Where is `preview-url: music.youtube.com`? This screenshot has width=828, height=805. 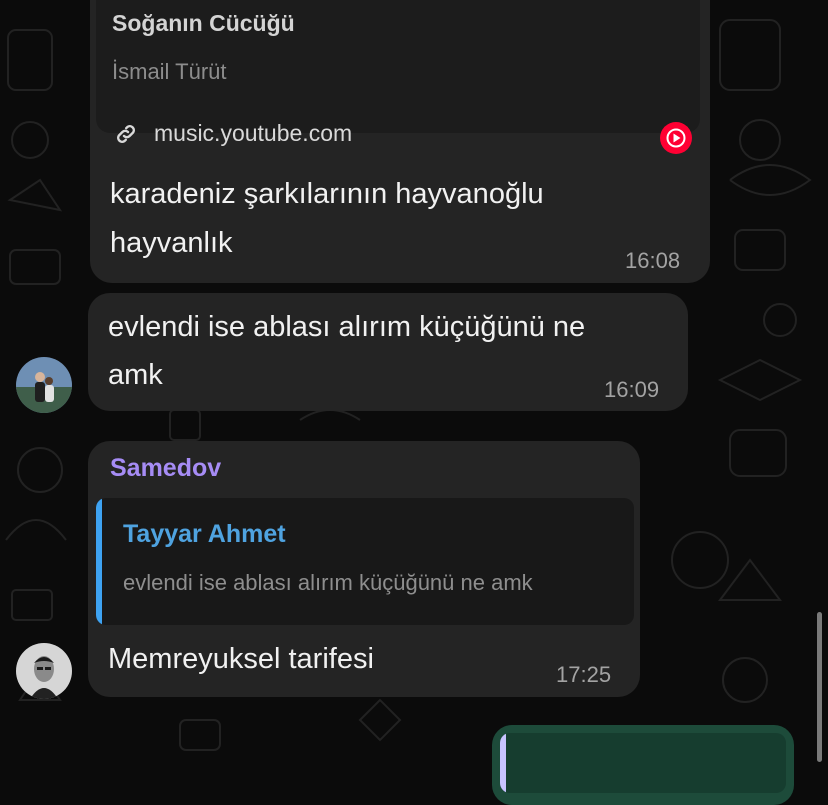 preview-url: music.youtube.com is located at coordinates (253, 133).